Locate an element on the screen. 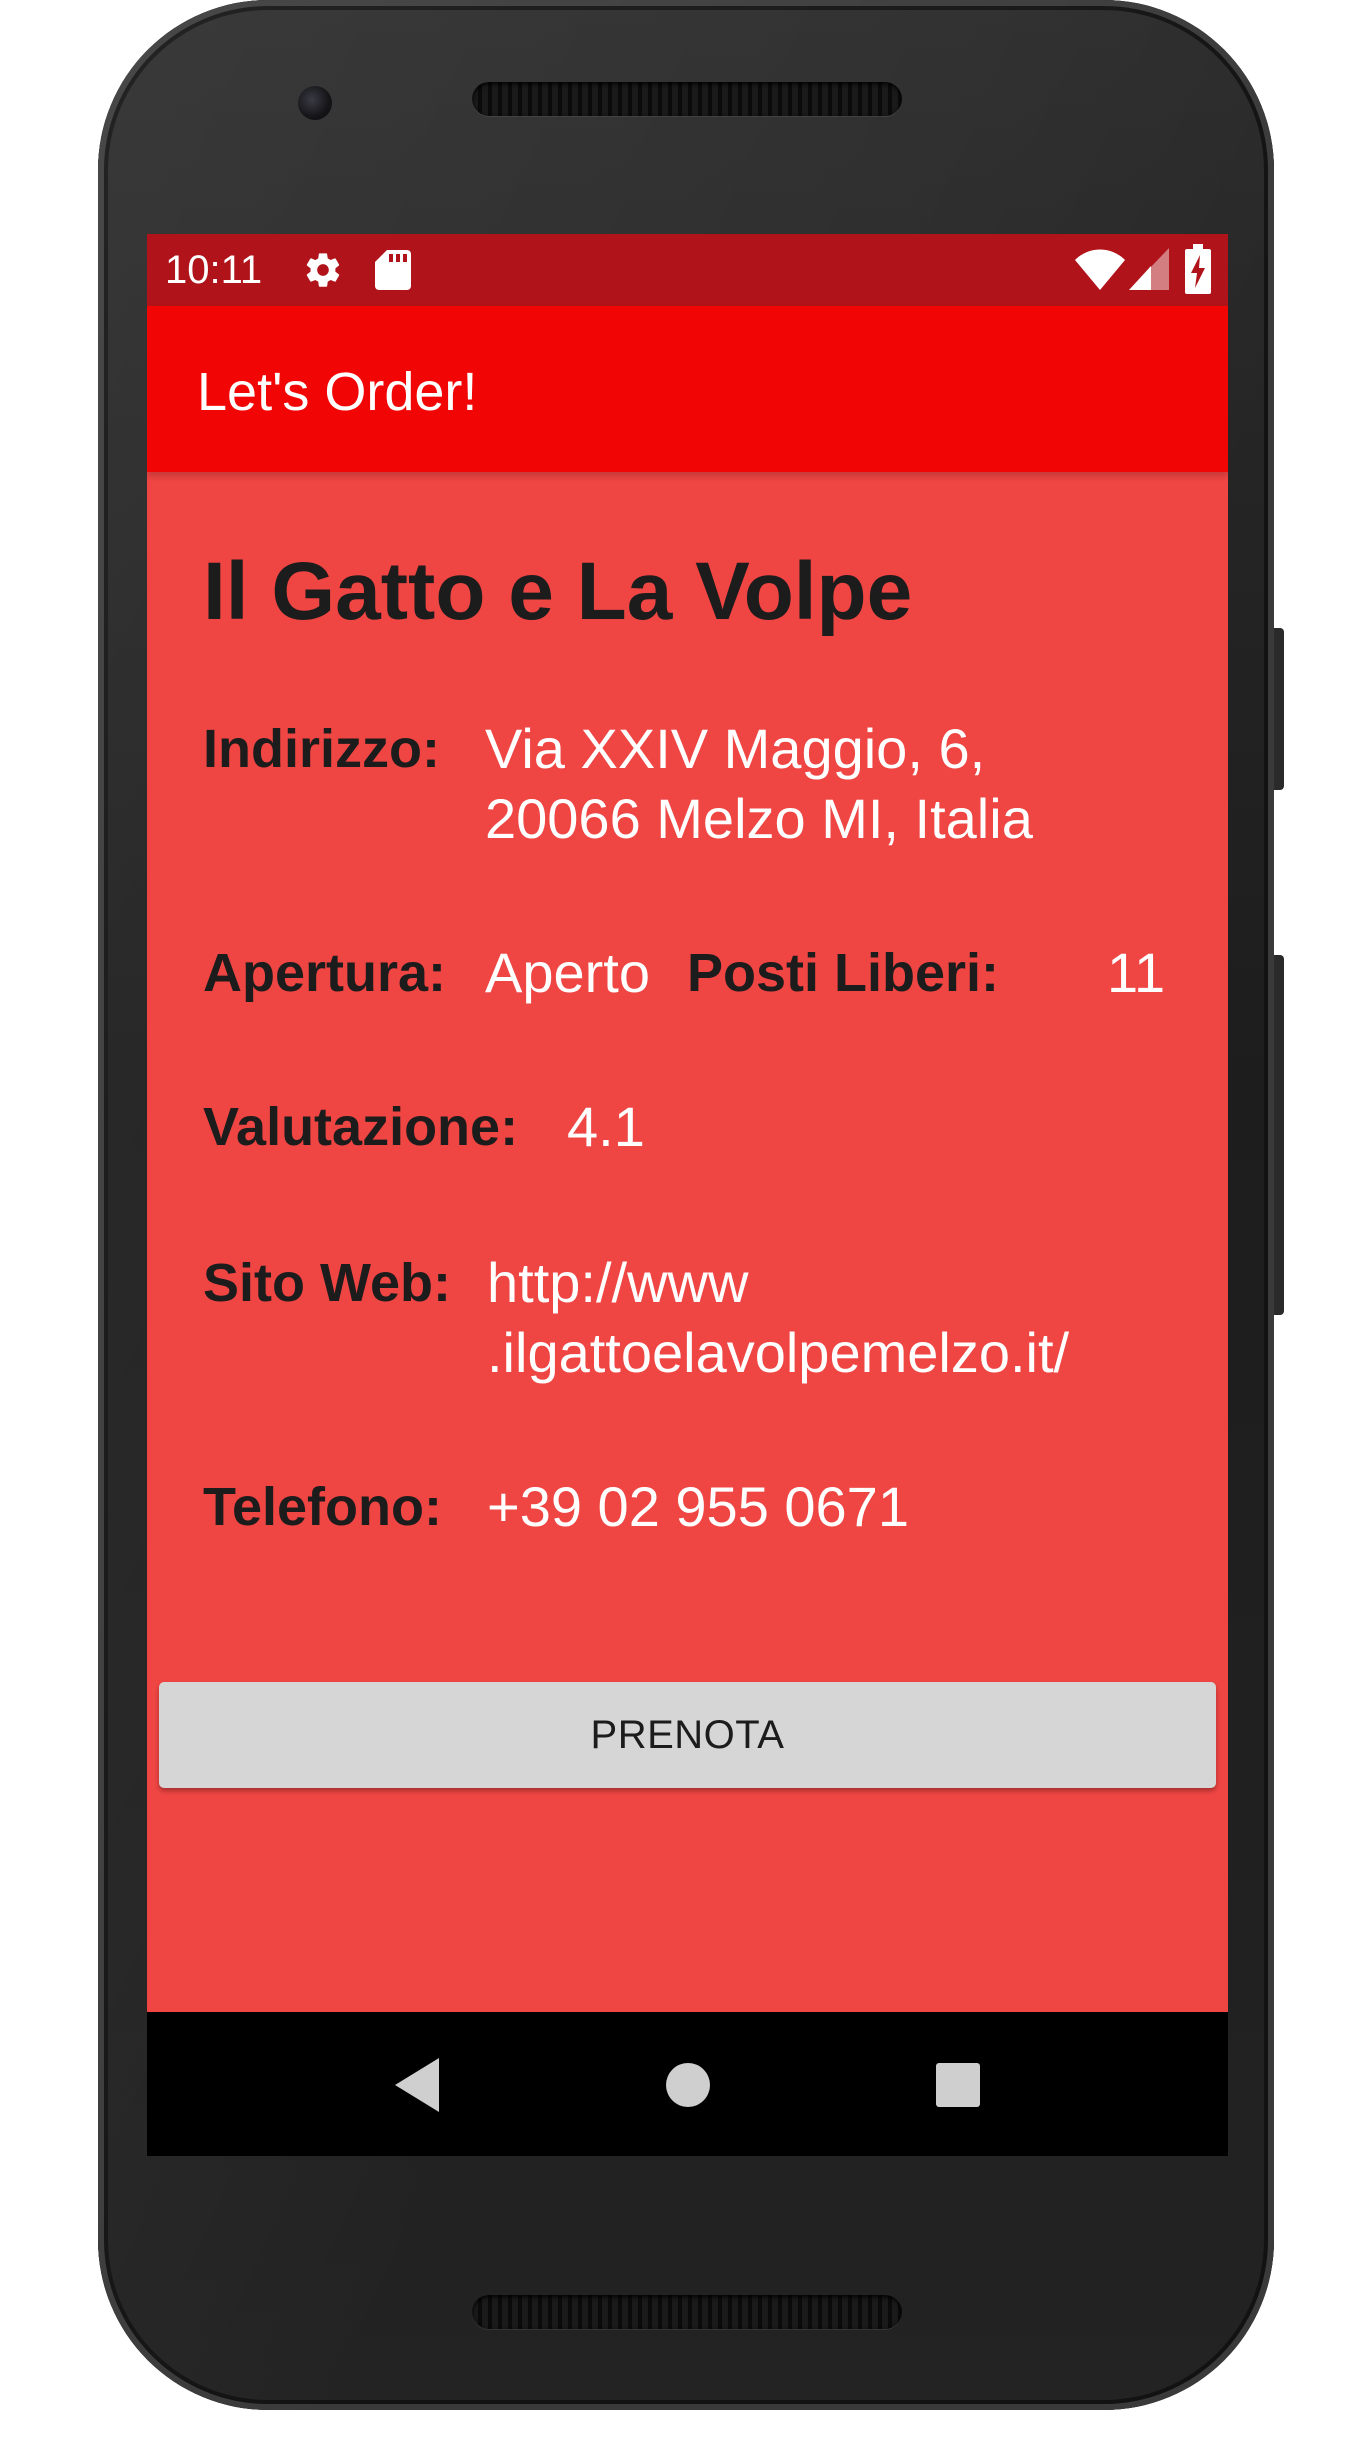 The image size is (1370, 2446). navigation-bar is located at coordinates (687, 2084).